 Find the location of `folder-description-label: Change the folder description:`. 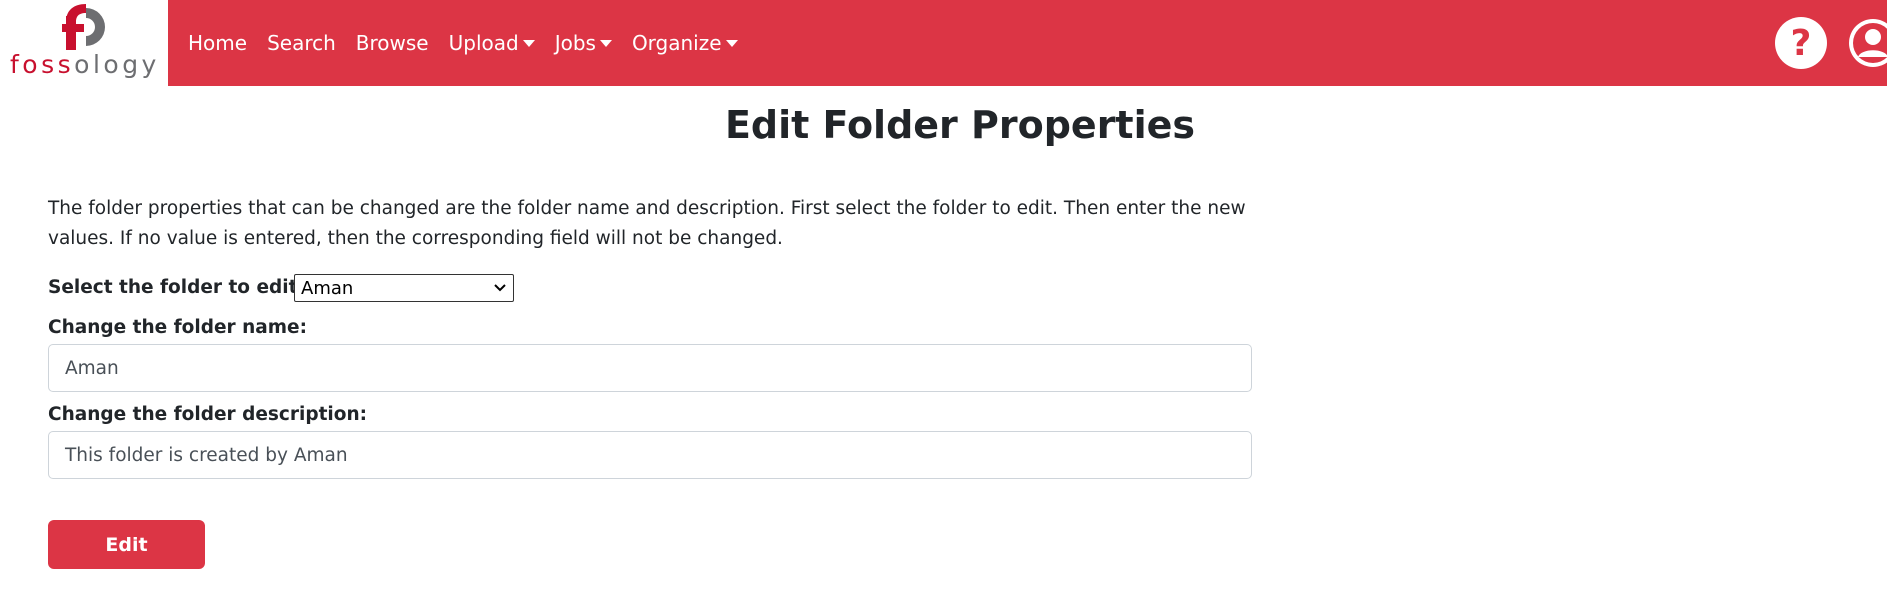

folder-description-label: Change the folder description: is located at coordinates (208, 414).